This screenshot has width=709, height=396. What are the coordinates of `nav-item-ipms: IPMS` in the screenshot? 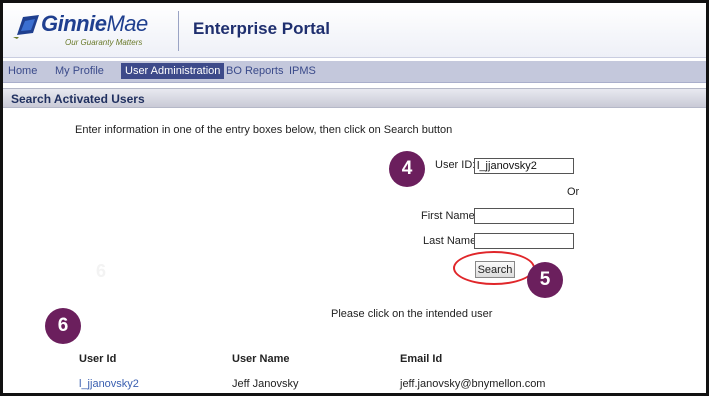 It's located at (302, 71).